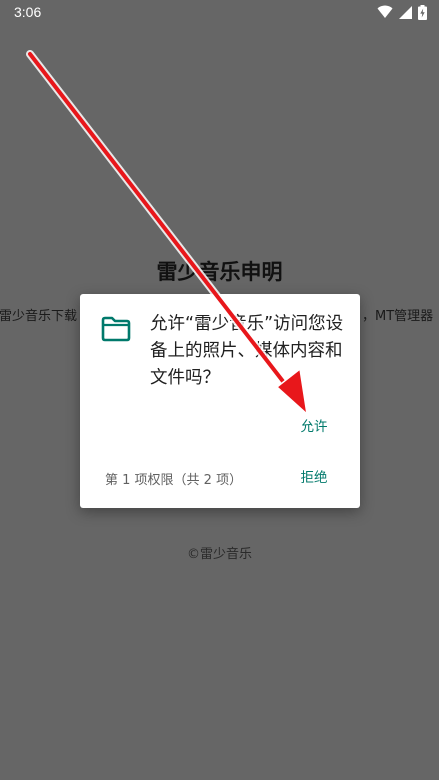 The image size is (439, 780). Describe the element at coordinates (314, 427) in the screenshot. I see `allow-button: 允许` at that location.